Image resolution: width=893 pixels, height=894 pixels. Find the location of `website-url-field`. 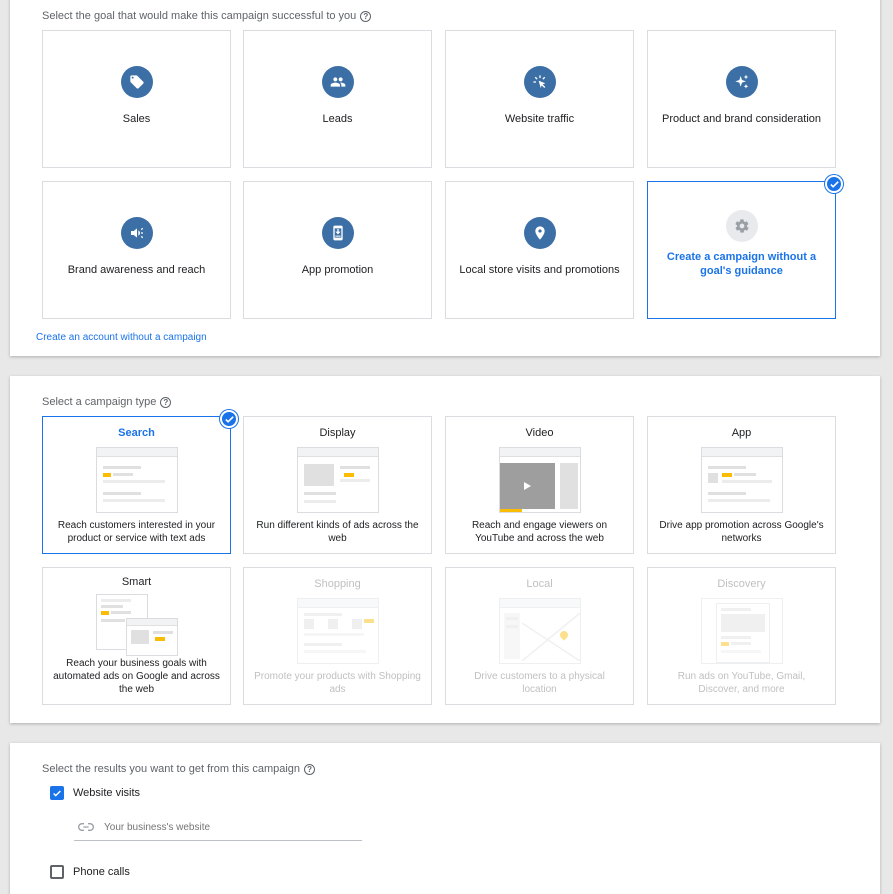

website-url-field is located at coordinates (218, 828).